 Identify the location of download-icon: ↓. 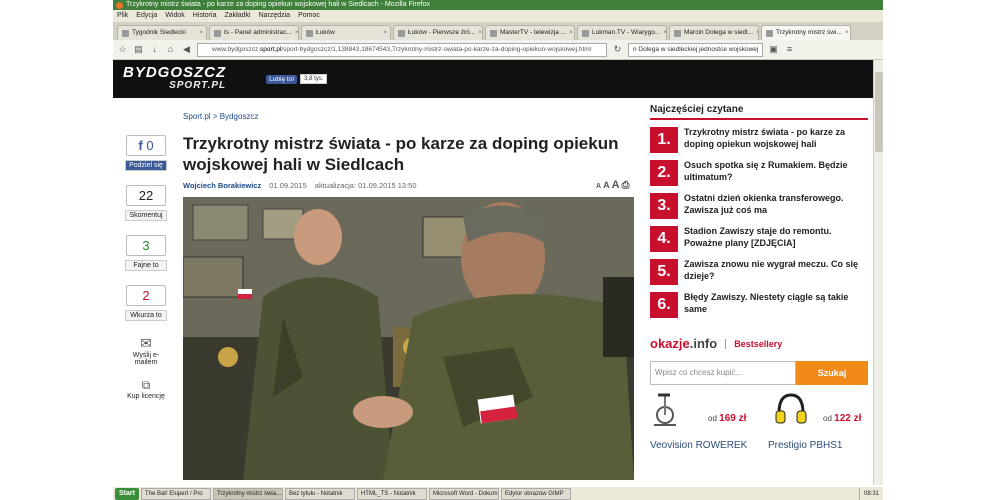
(154, 49).